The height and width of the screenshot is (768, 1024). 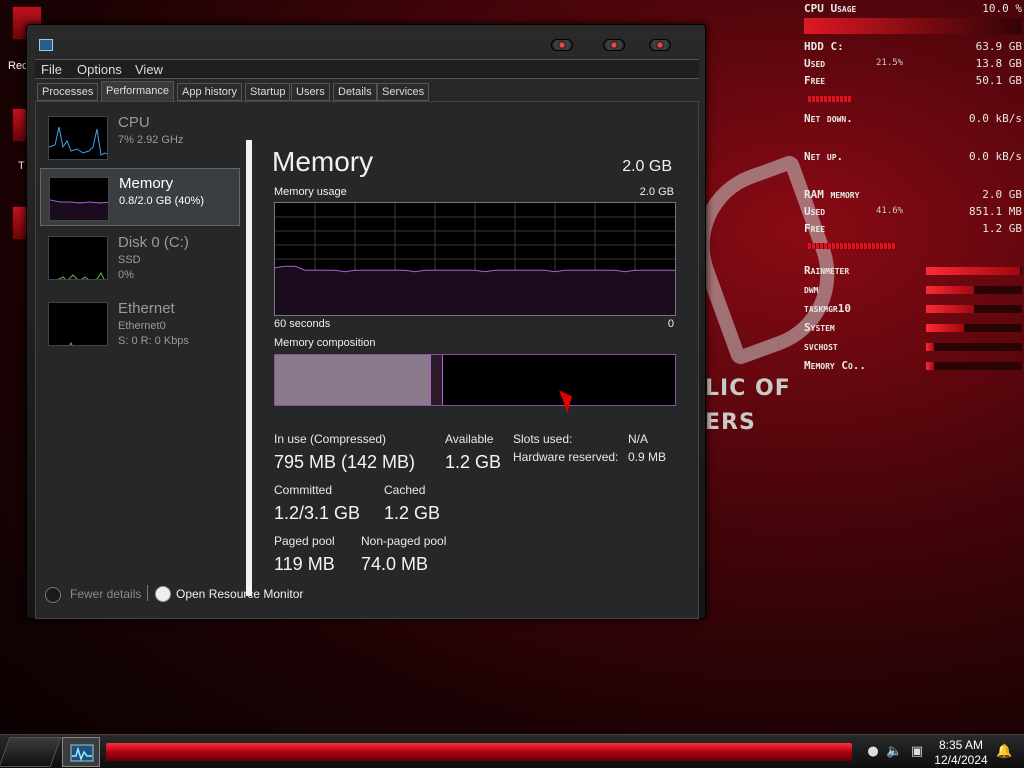 I want to click on rm-hdd-bar, so click(x=830, y=99).